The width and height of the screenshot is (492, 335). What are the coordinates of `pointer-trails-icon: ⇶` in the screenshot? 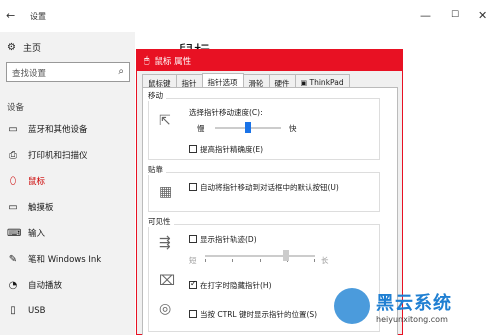 It's located at (165, 243).